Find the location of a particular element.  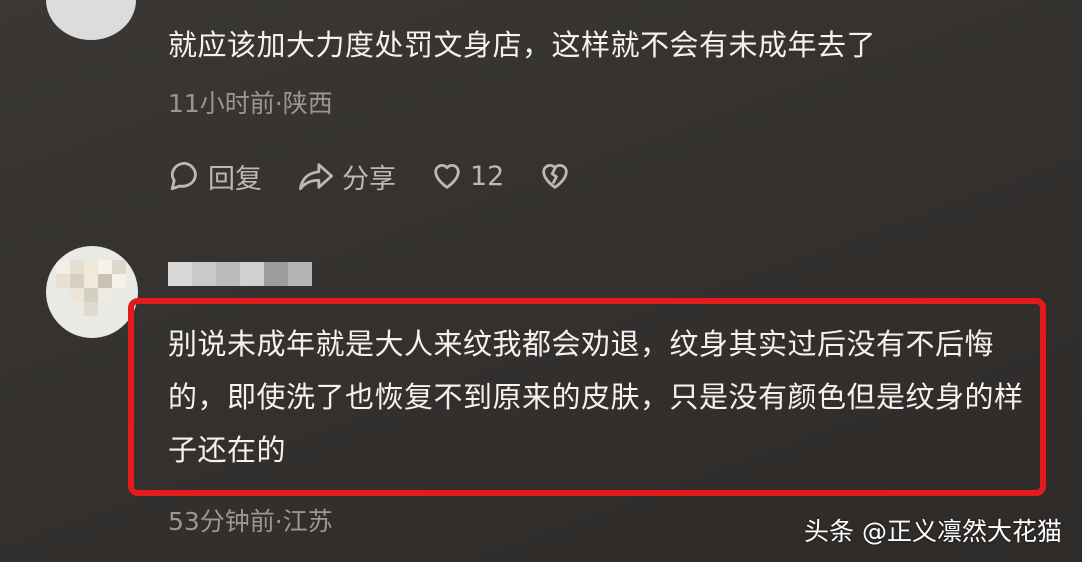

username-blurred is located at coordinates (240, 274).